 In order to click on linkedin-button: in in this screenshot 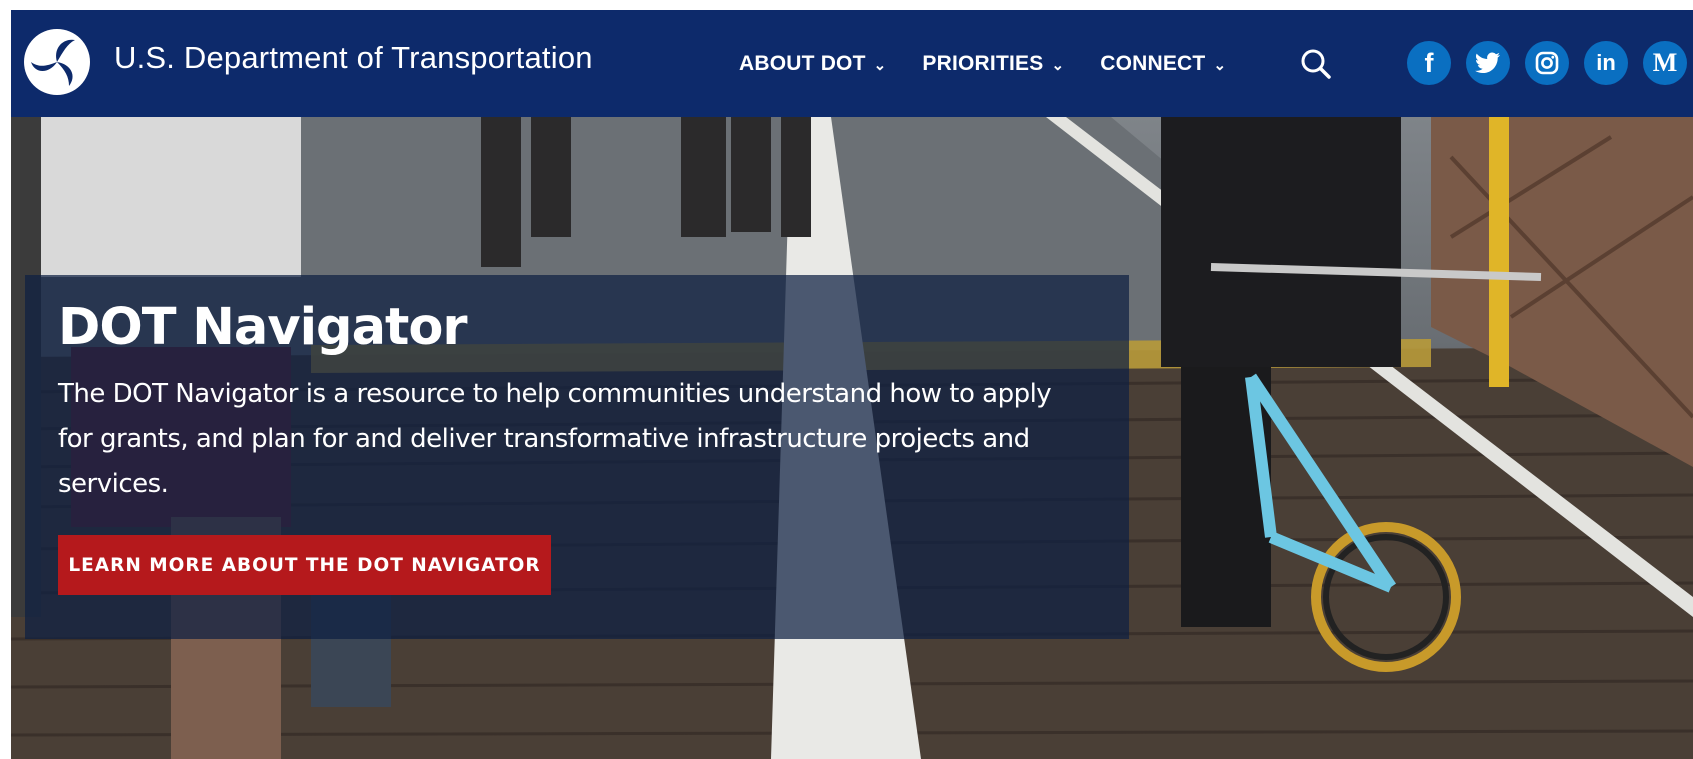, I will do `click(1606, 63)`.